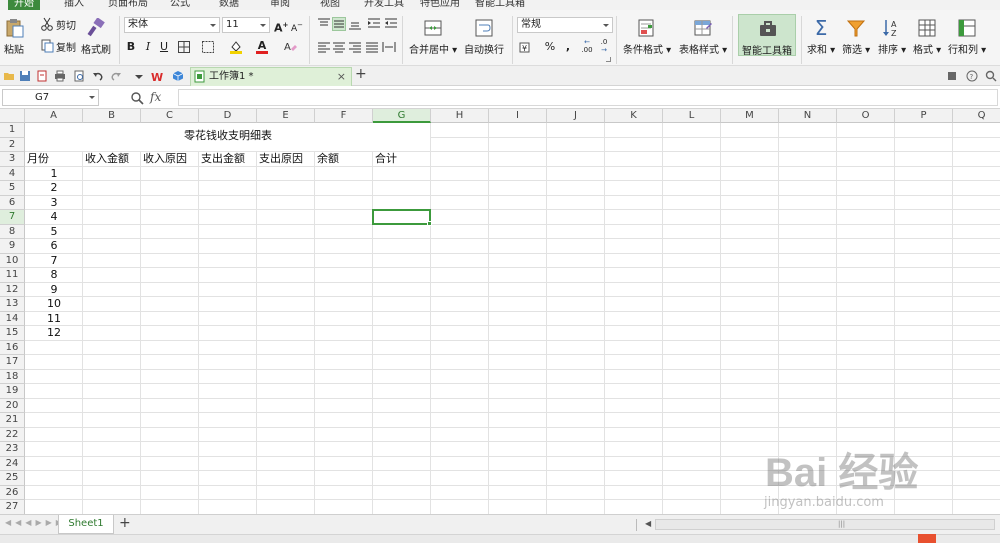 The width and height of the screenshot is (1000, 543). I want to click on row-header: 2, so click(12, 144).